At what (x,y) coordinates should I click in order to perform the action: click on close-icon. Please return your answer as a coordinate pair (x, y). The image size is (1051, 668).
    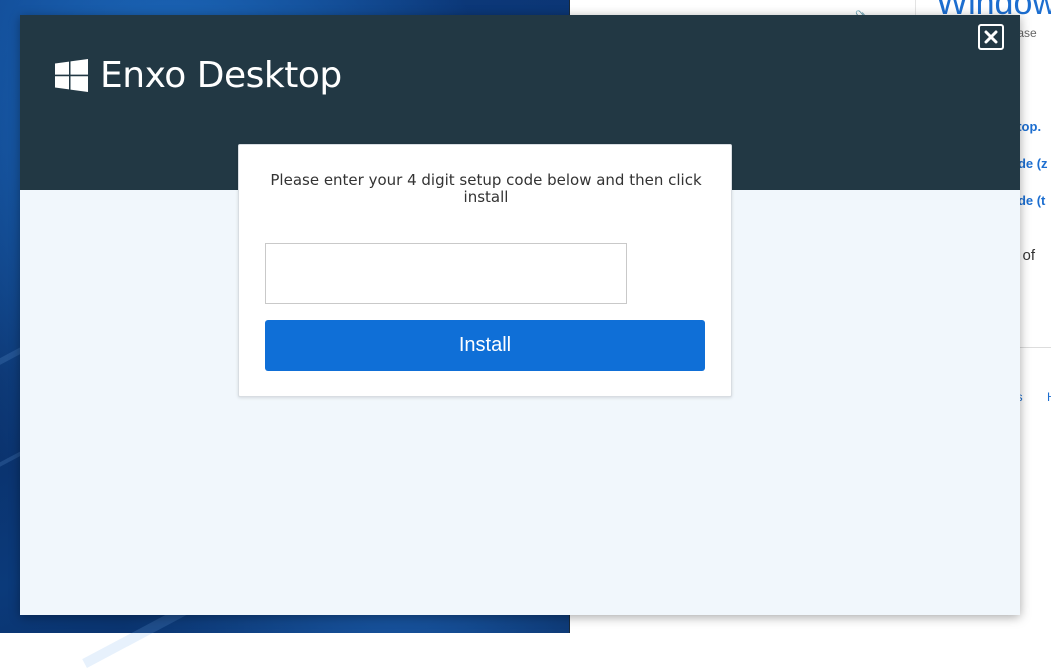
    Looking at the image, I should click on (991, 37).